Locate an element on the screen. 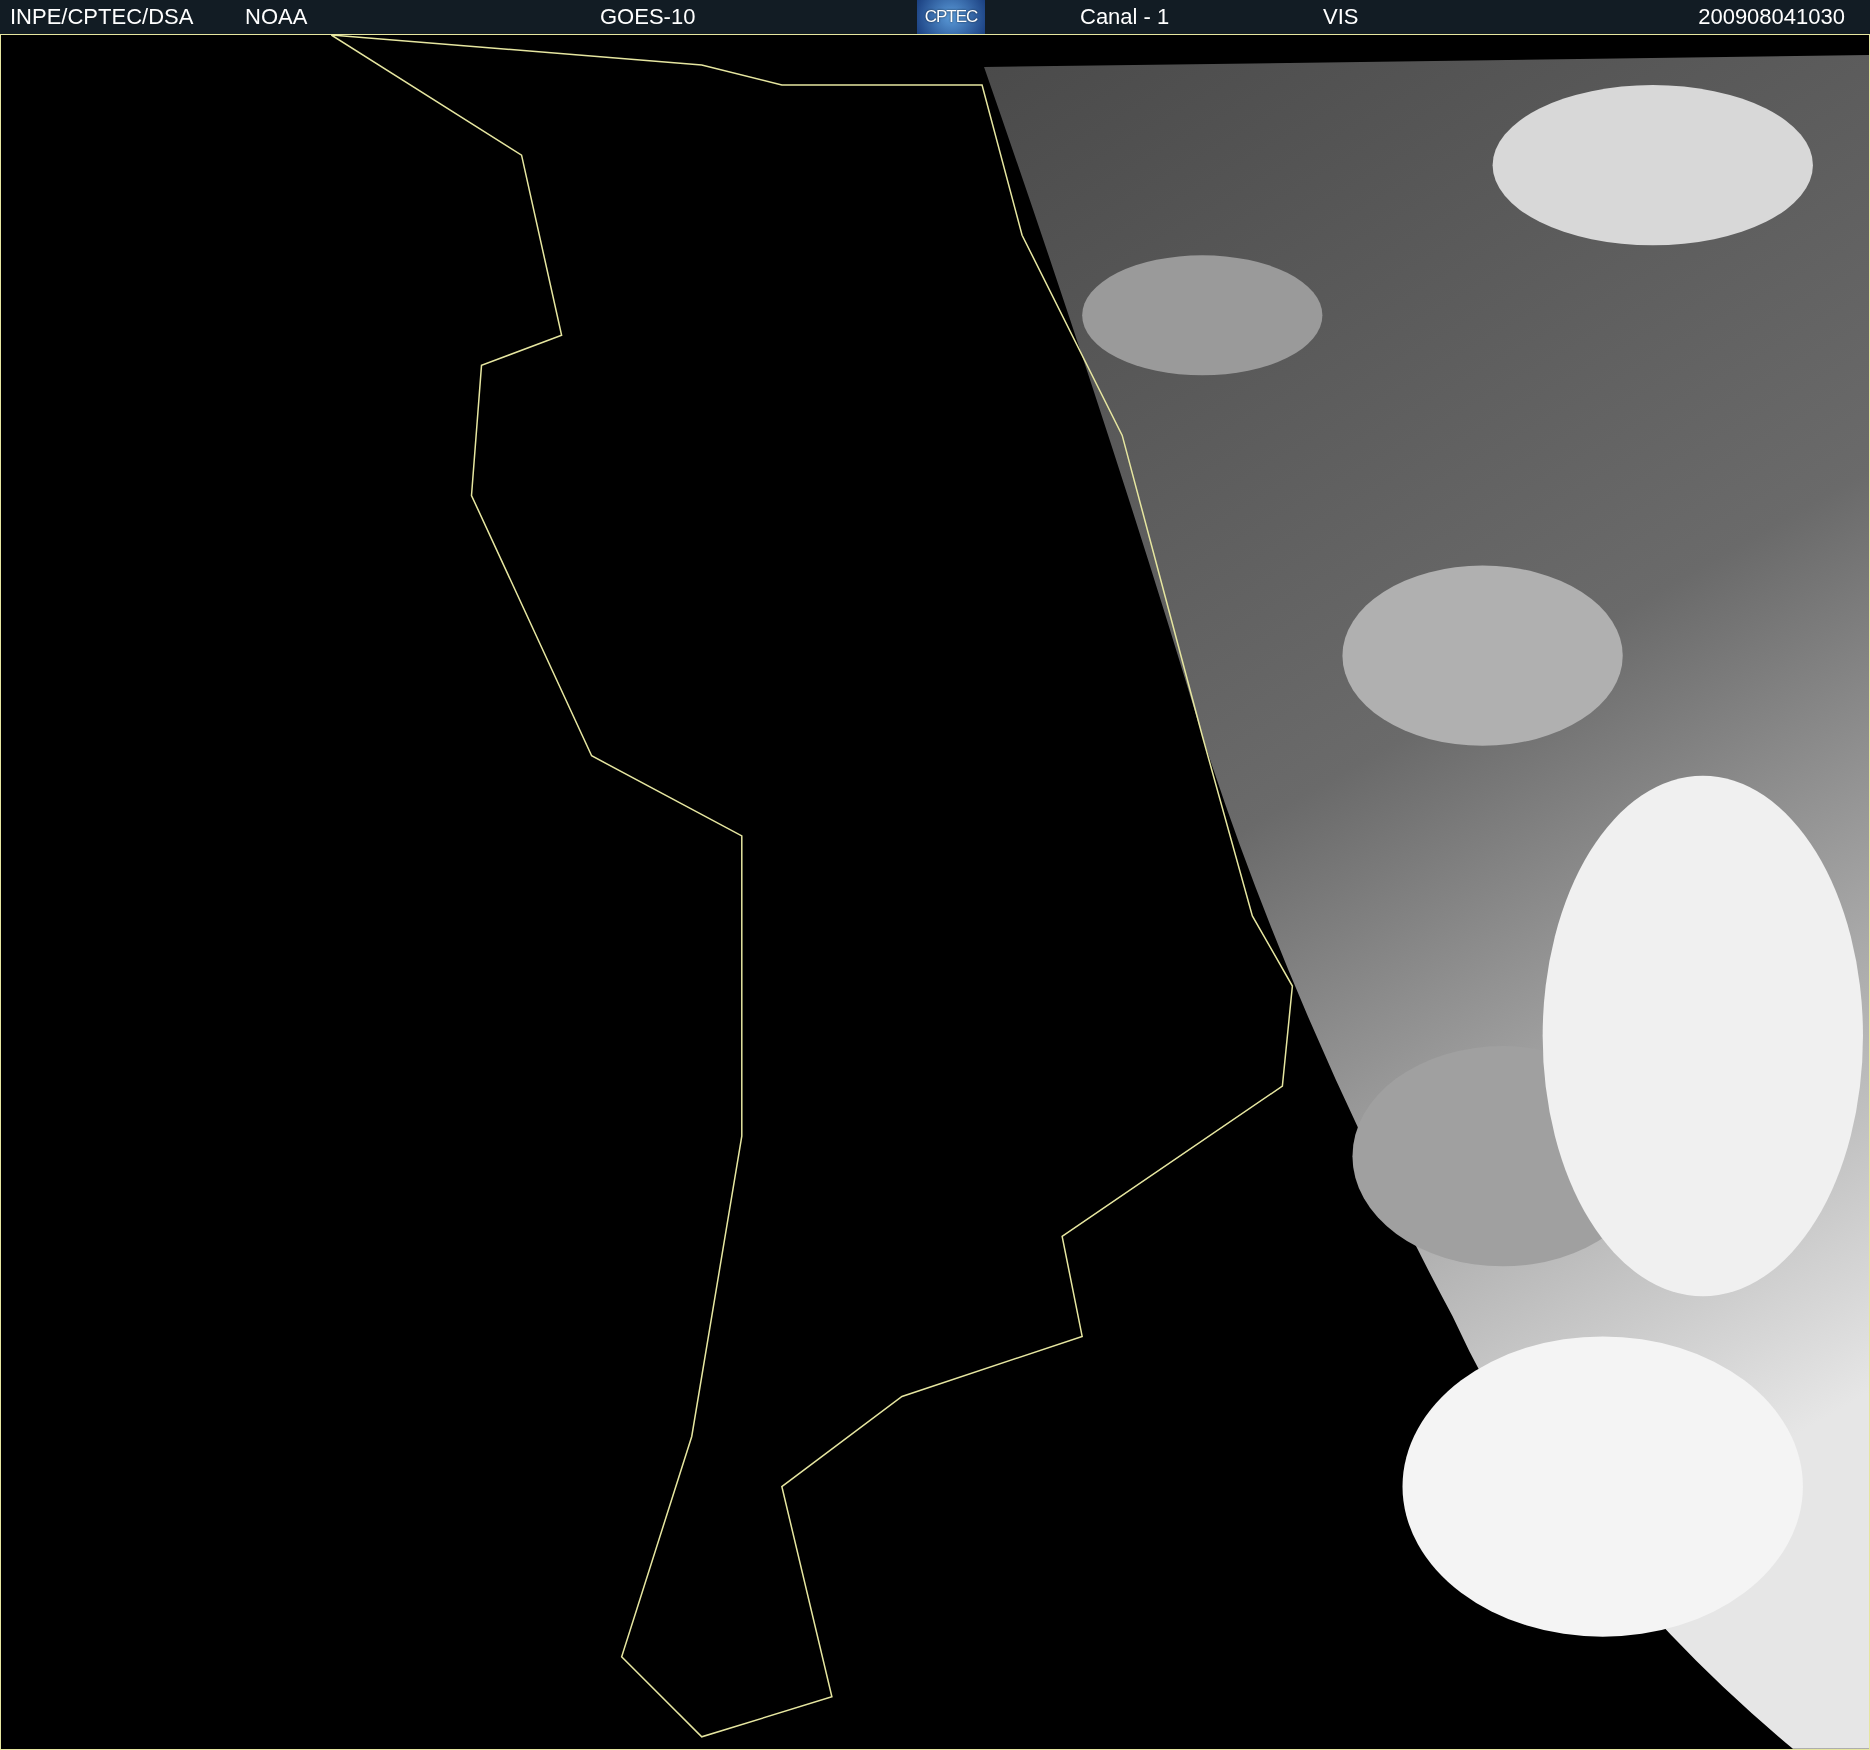  source-label: INPE/CPTEC/DSA is located at coordinates (102, 17).